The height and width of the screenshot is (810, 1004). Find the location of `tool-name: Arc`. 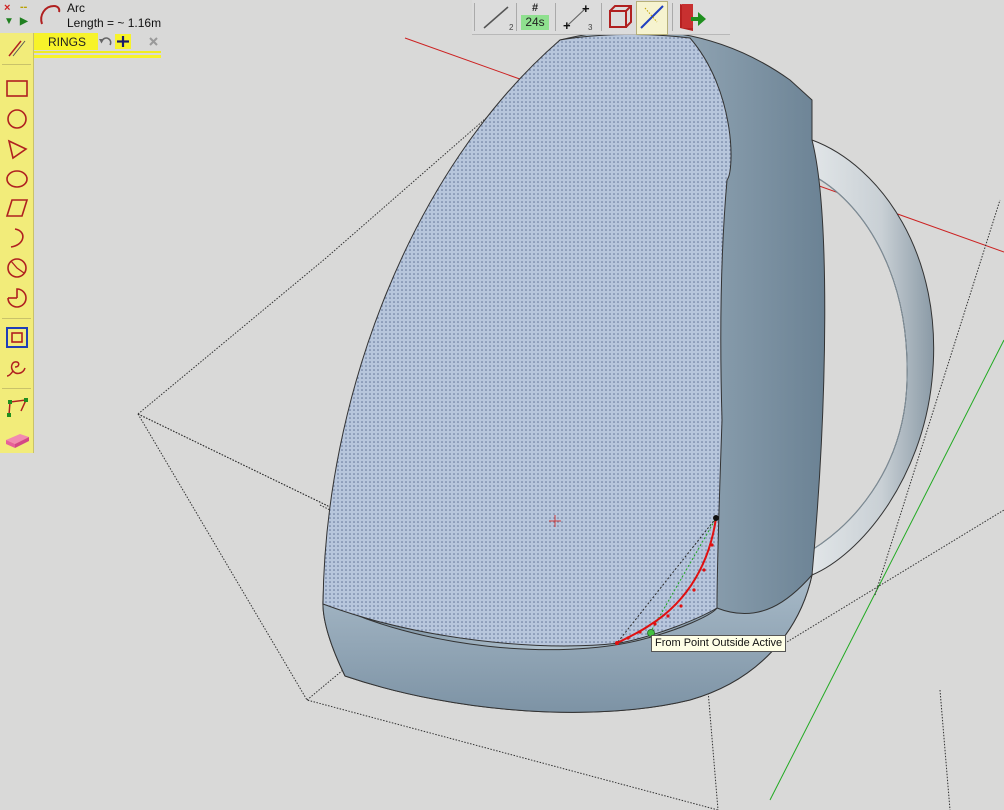

tool-name: Arc is located at coordinates (76, 8).